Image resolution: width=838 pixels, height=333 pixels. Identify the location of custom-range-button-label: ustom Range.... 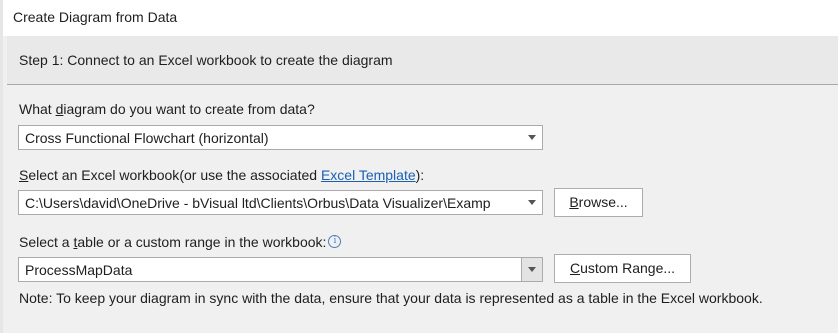
(628, 268).